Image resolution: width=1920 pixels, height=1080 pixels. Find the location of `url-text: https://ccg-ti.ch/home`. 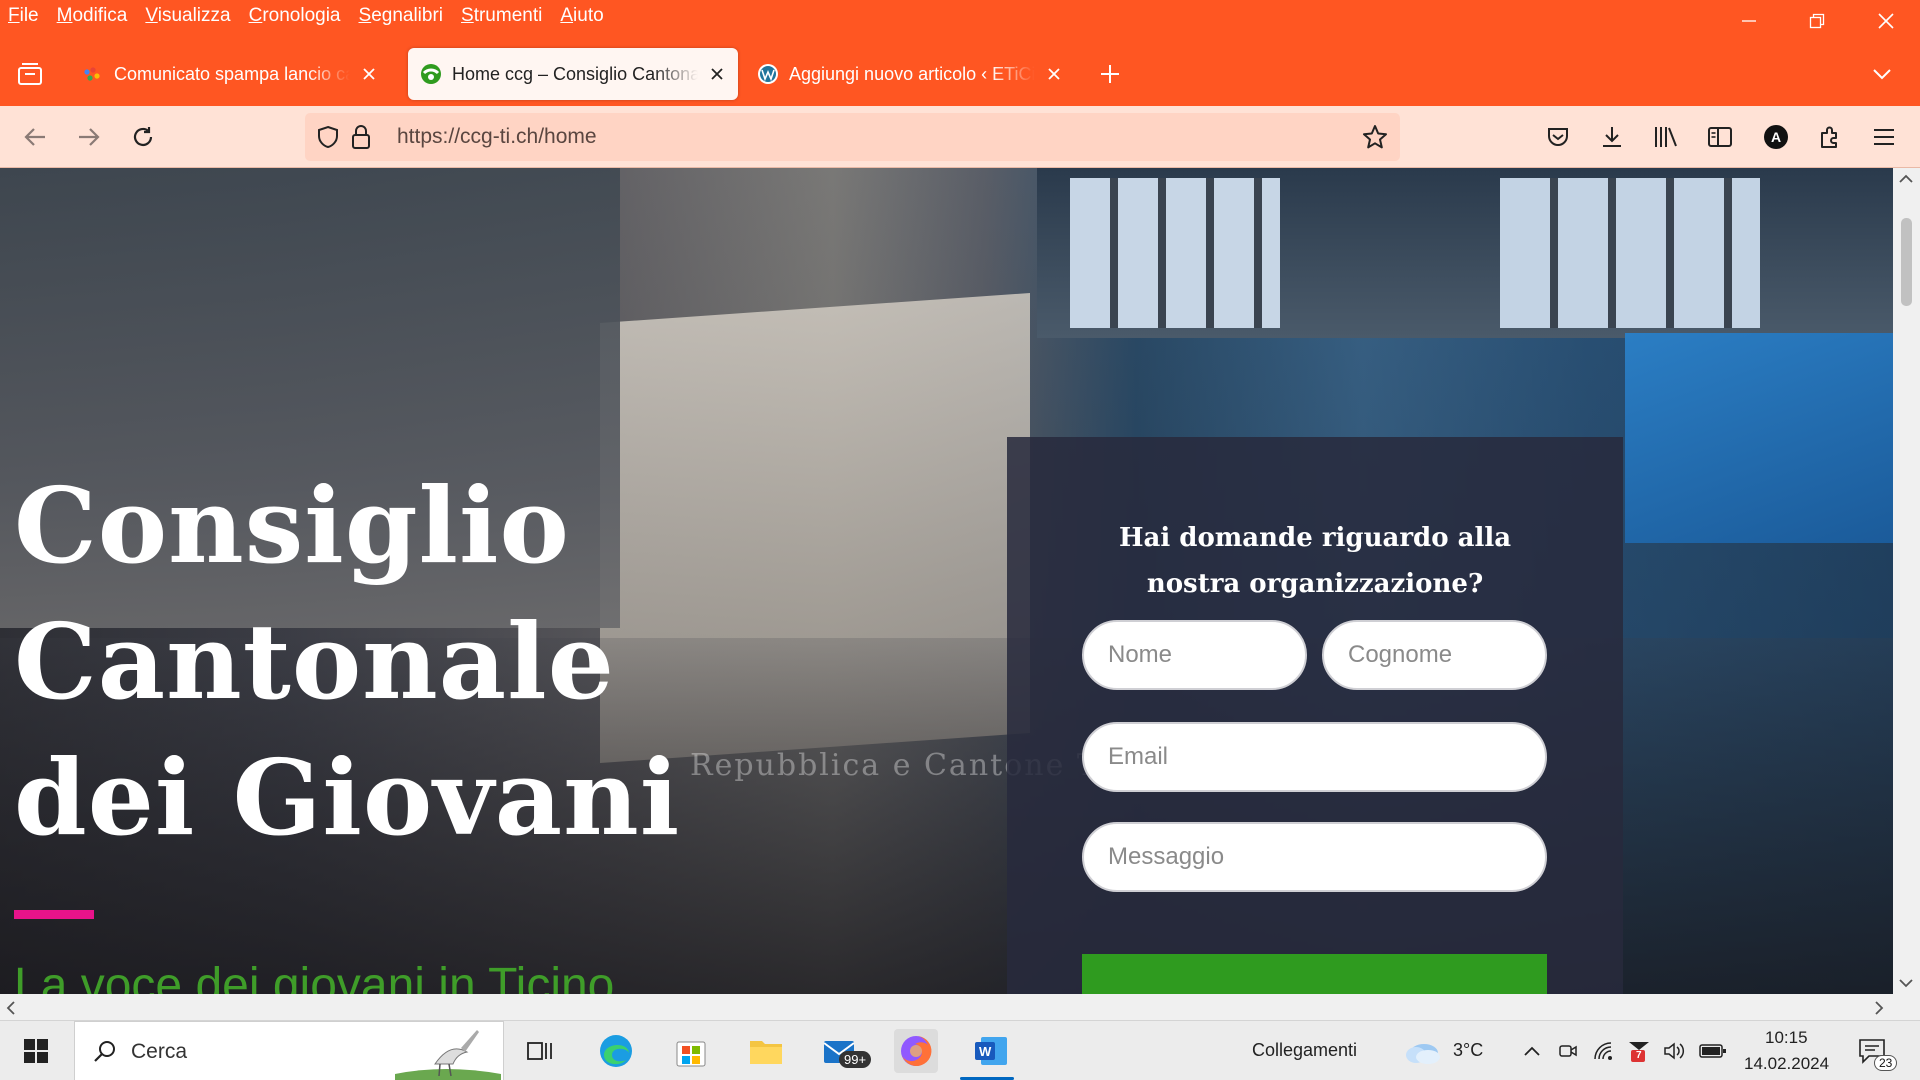

url-text: https://ccg-ti.ch/home is located at coordinates (497, 137).